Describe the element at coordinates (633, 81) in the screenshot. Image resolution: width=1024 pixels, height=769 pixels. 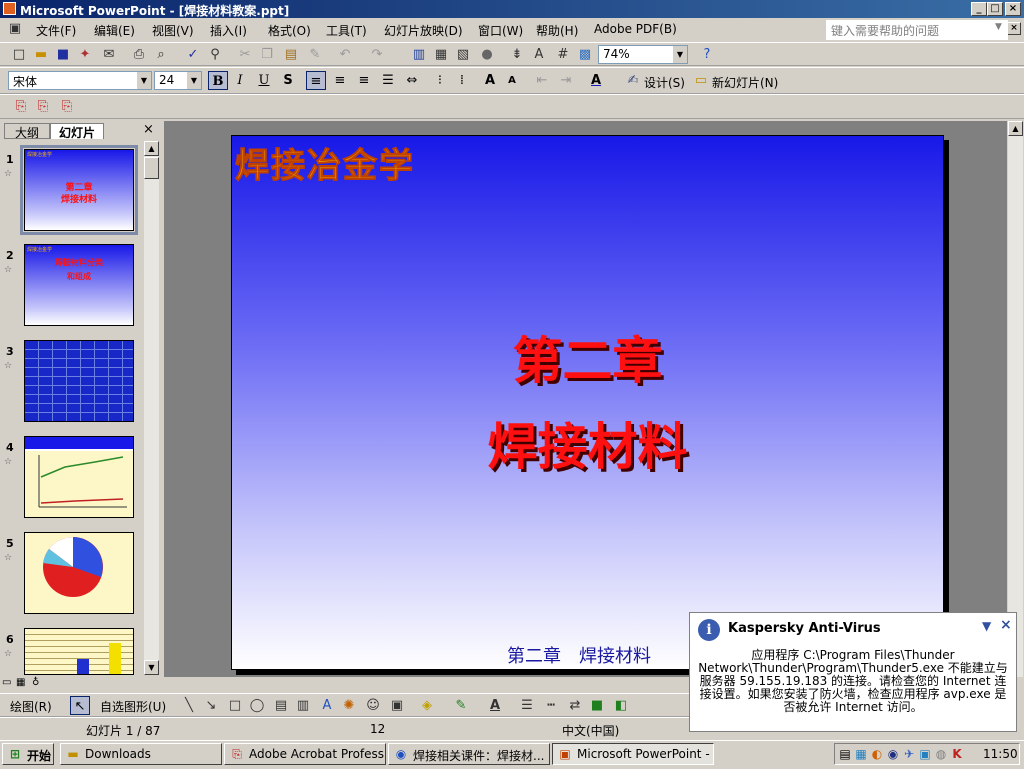
I see `design-icon: ✍` at that location.